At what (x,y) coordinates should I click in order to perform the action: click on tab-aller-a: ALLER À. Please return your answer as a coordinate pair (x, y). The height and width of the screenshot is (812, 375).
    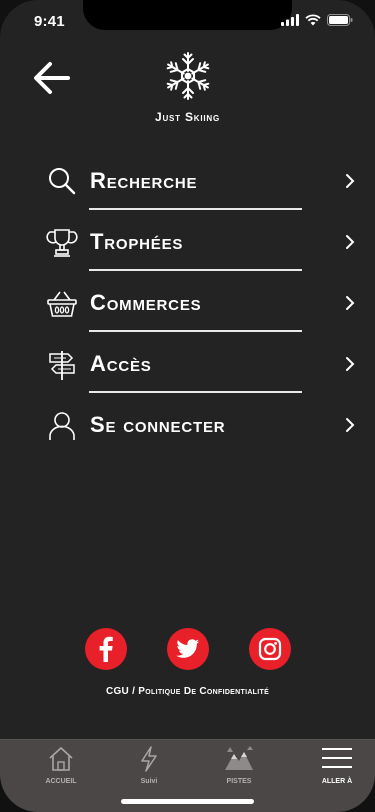
    Looking at the image, I should click on (337, 765).